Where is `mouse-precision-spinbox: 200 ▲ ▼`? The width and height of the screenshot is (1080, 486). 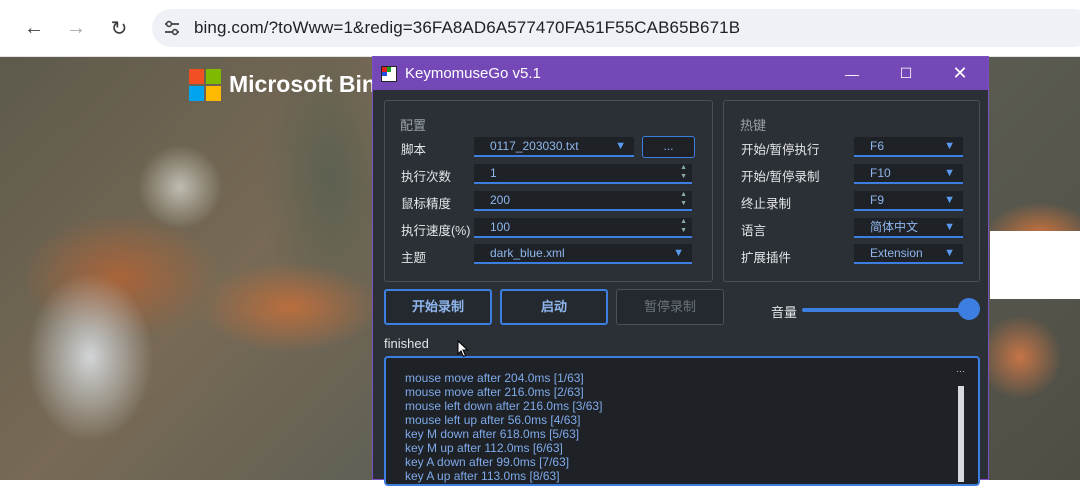
mouse-precision-spinbox: 200 ▲ ▼ is located at coordinates (583, 201).